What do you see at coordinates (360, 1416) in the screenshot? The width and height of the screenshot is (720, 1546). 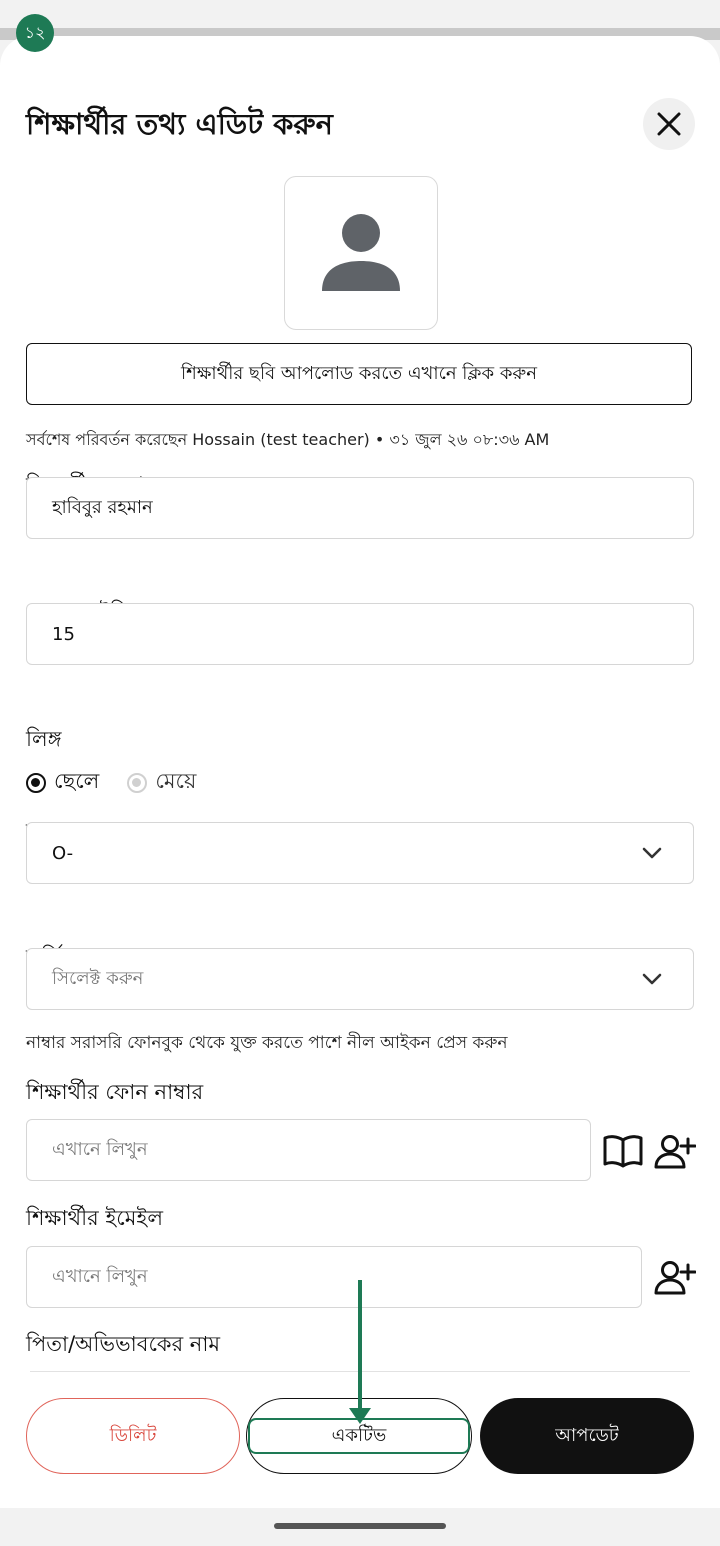 I see `tutorial-arrow-head` at bounding box center [360, 1416].